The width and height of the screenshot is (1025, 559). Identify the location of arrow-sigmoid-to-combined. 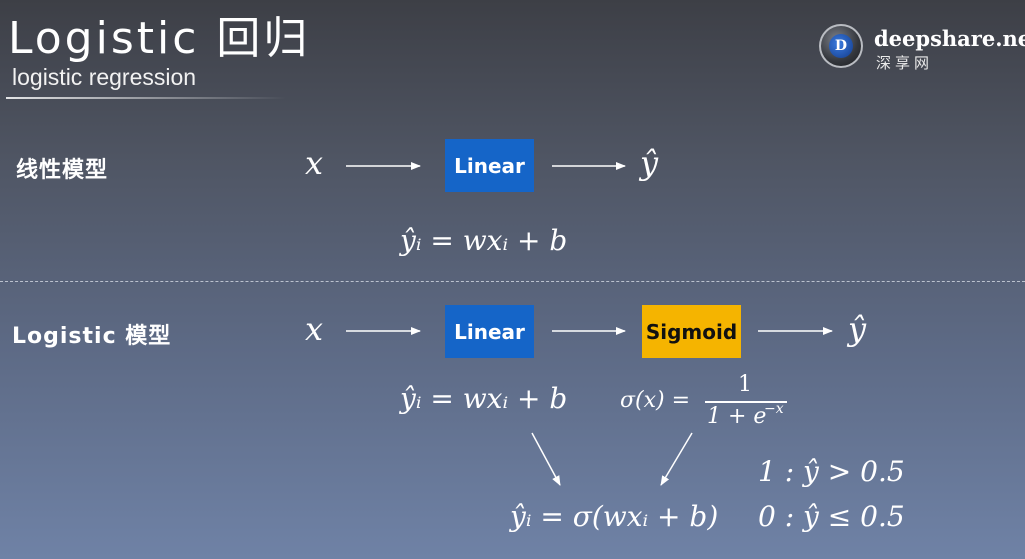
(676, 459).